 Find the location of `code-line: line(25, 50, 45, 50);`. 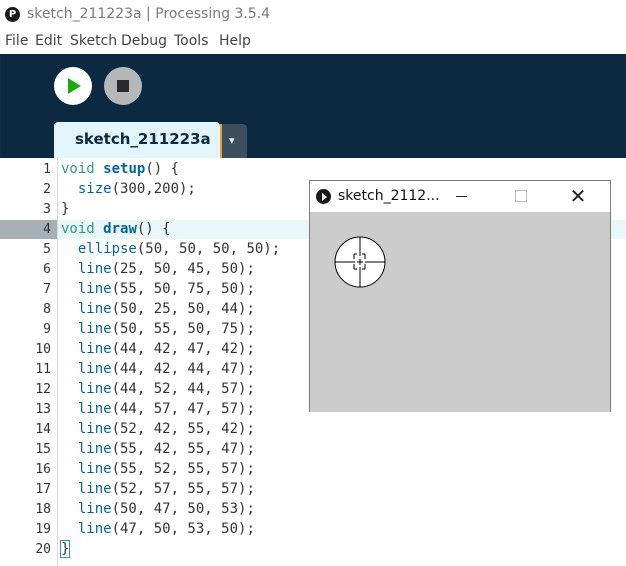

code-line: line(25, 50, 45, 50); is located at coordinates (158, 269).